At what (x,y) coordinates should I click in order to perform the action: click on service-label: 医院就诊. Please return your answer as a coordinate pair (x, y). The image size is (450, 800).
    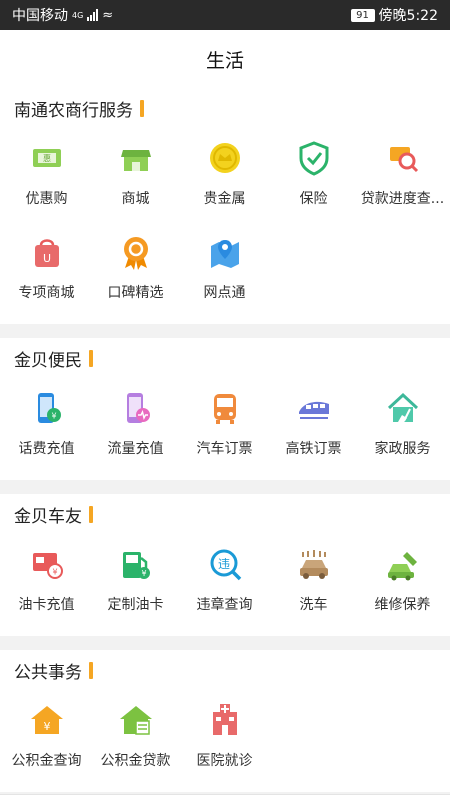
    Looking at the image, I should click on (224, 761).